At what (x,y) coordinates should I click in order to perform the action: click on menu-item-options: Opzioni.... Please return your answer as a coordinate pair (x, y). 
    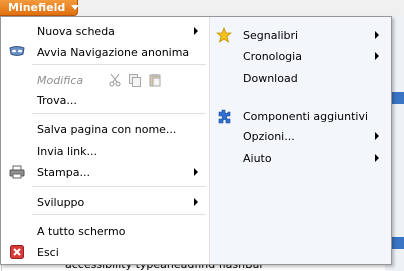
    Looking at the image, I should click on (299, 136).